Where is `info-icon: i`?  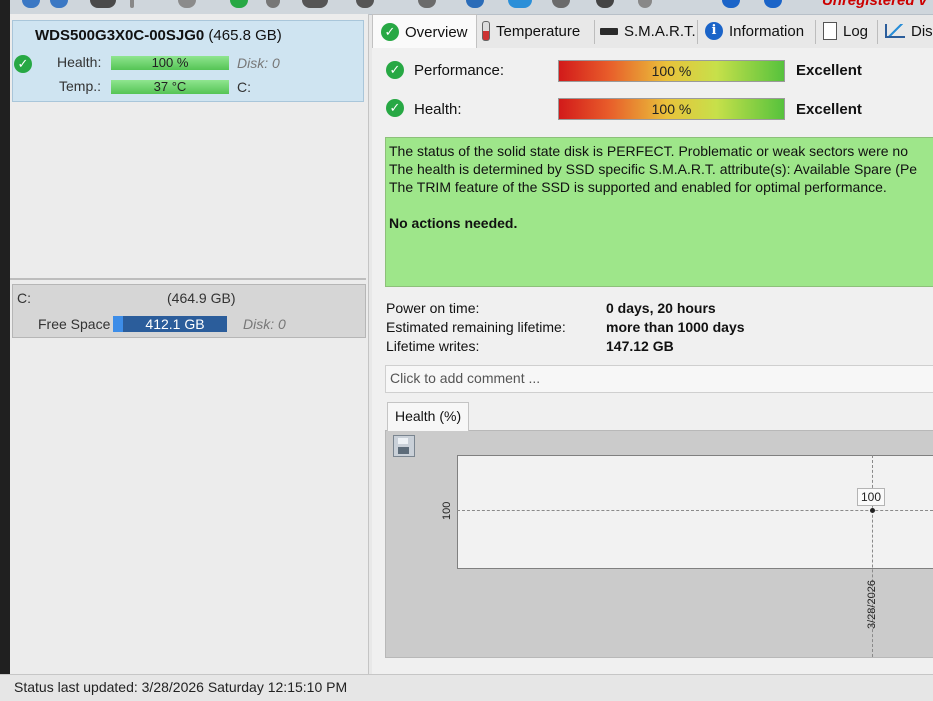 info-icon: i is located at coordinates (714, 31).